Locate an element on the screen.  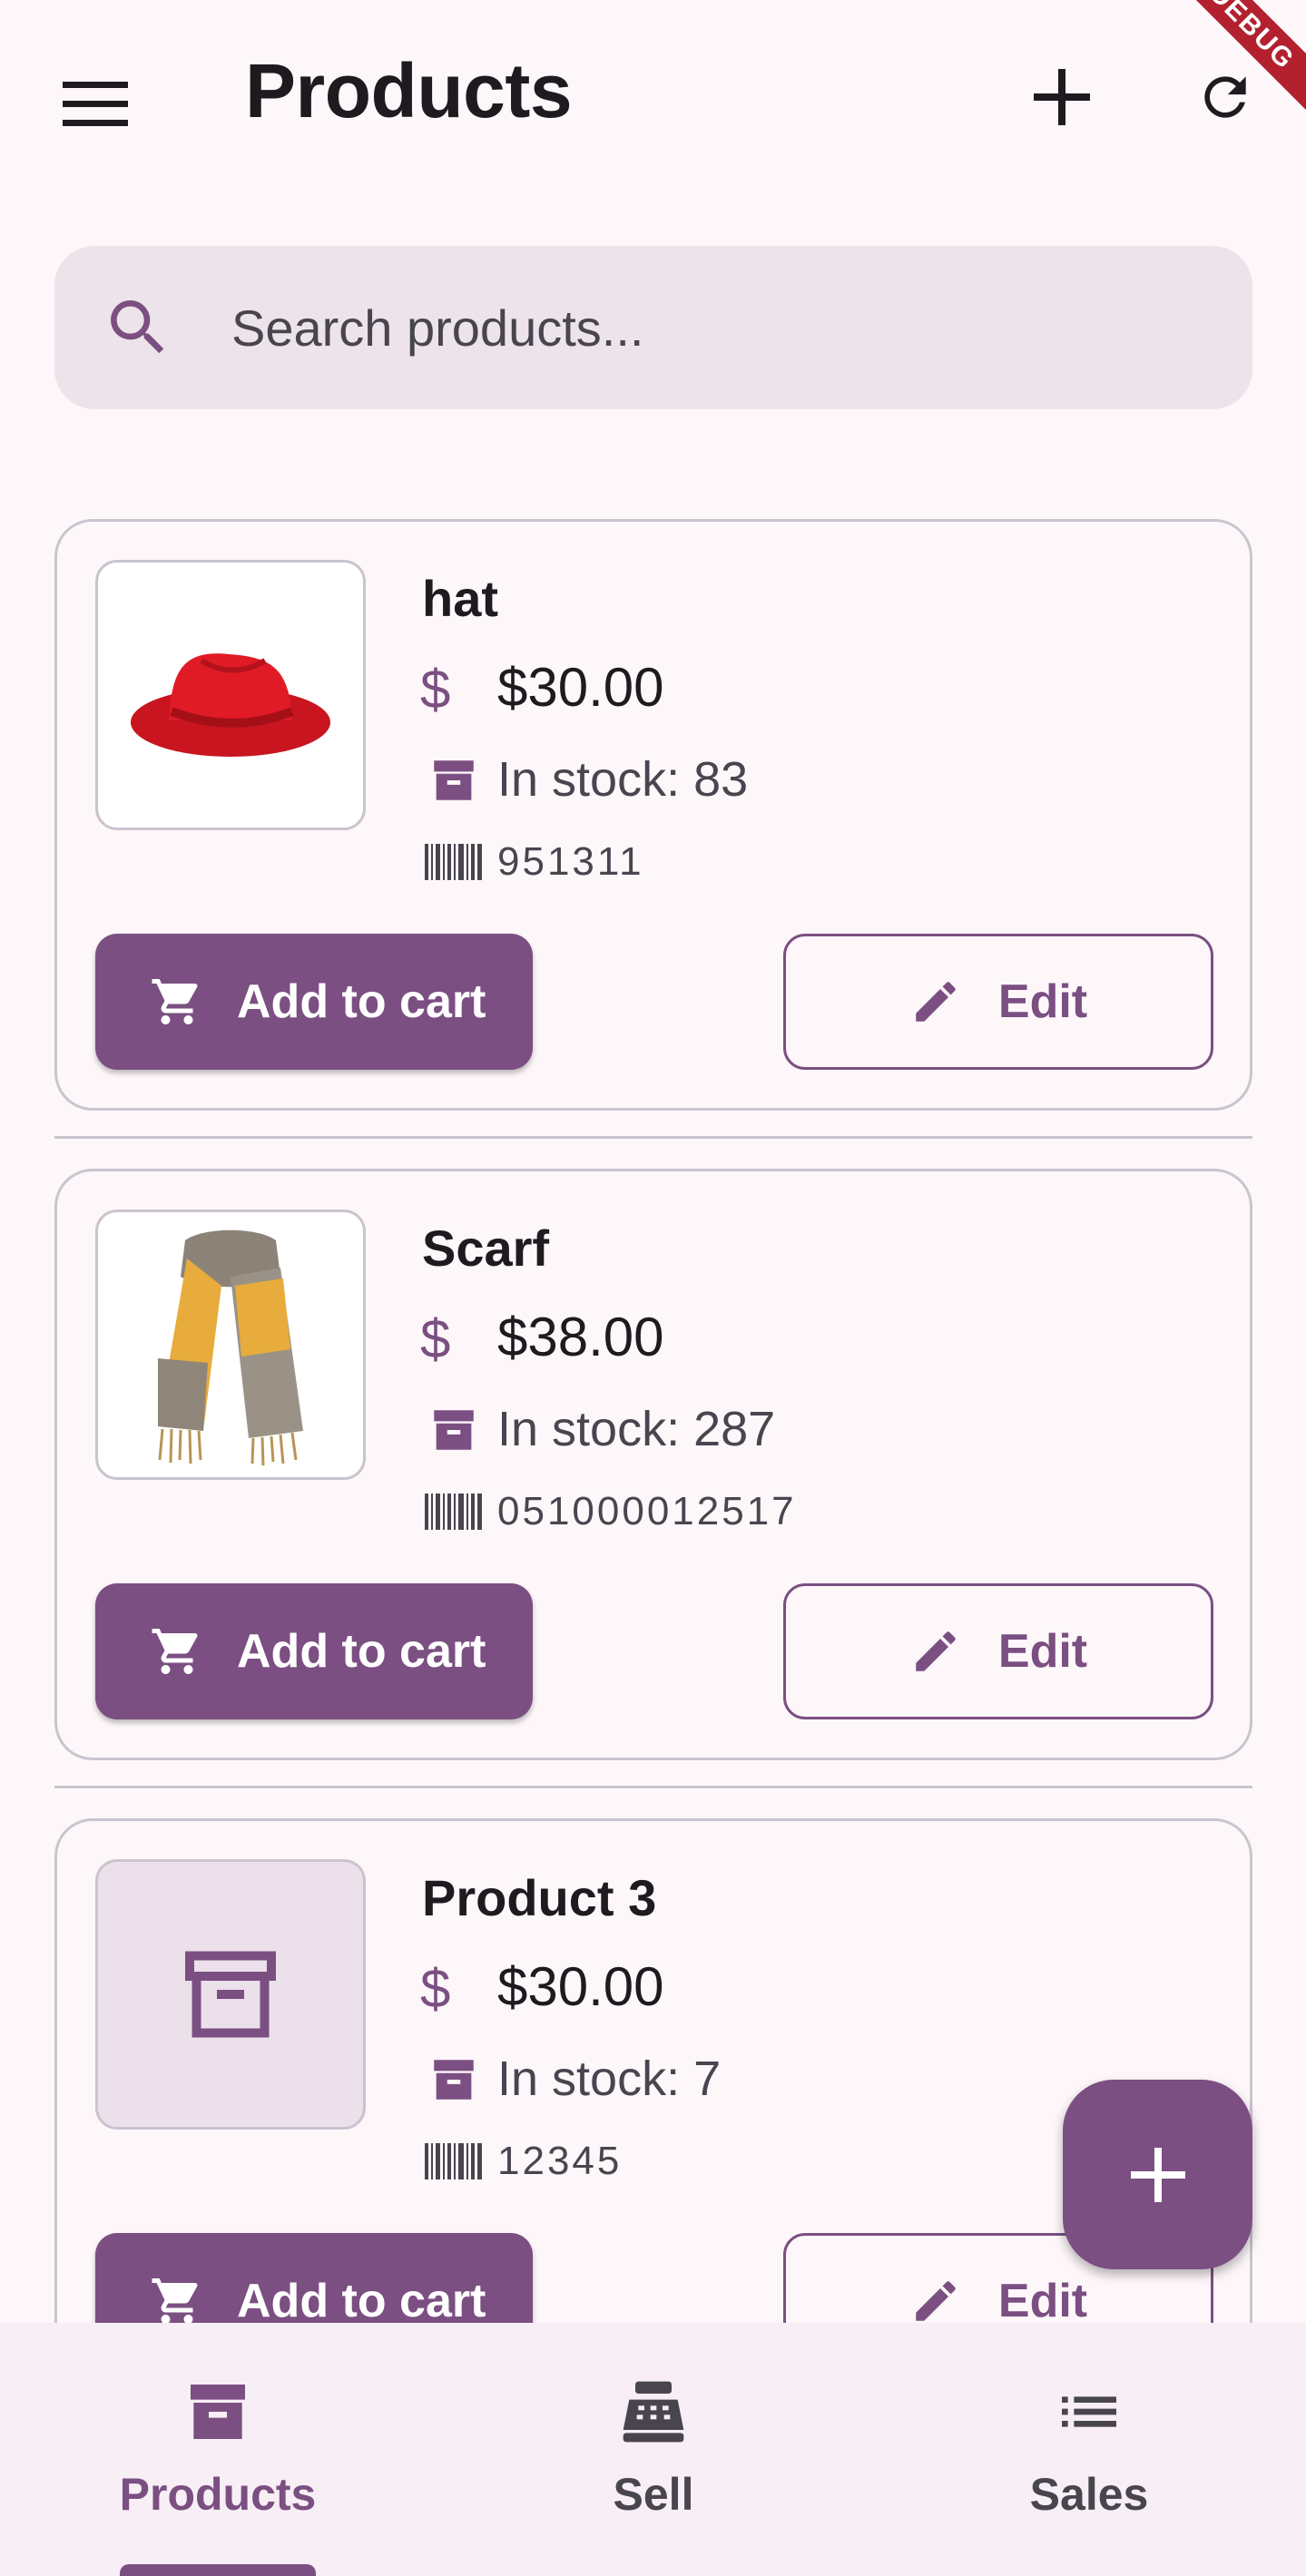
product-name: hat is located at coordinates (460, 598).